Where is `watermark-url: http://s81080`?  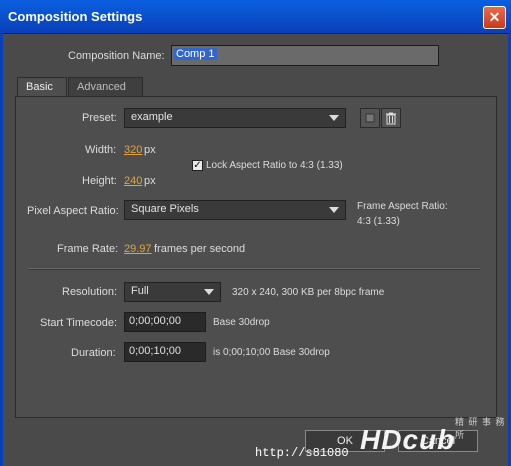 watermark-url: http://s81080 is located at coordinates (302, 453).